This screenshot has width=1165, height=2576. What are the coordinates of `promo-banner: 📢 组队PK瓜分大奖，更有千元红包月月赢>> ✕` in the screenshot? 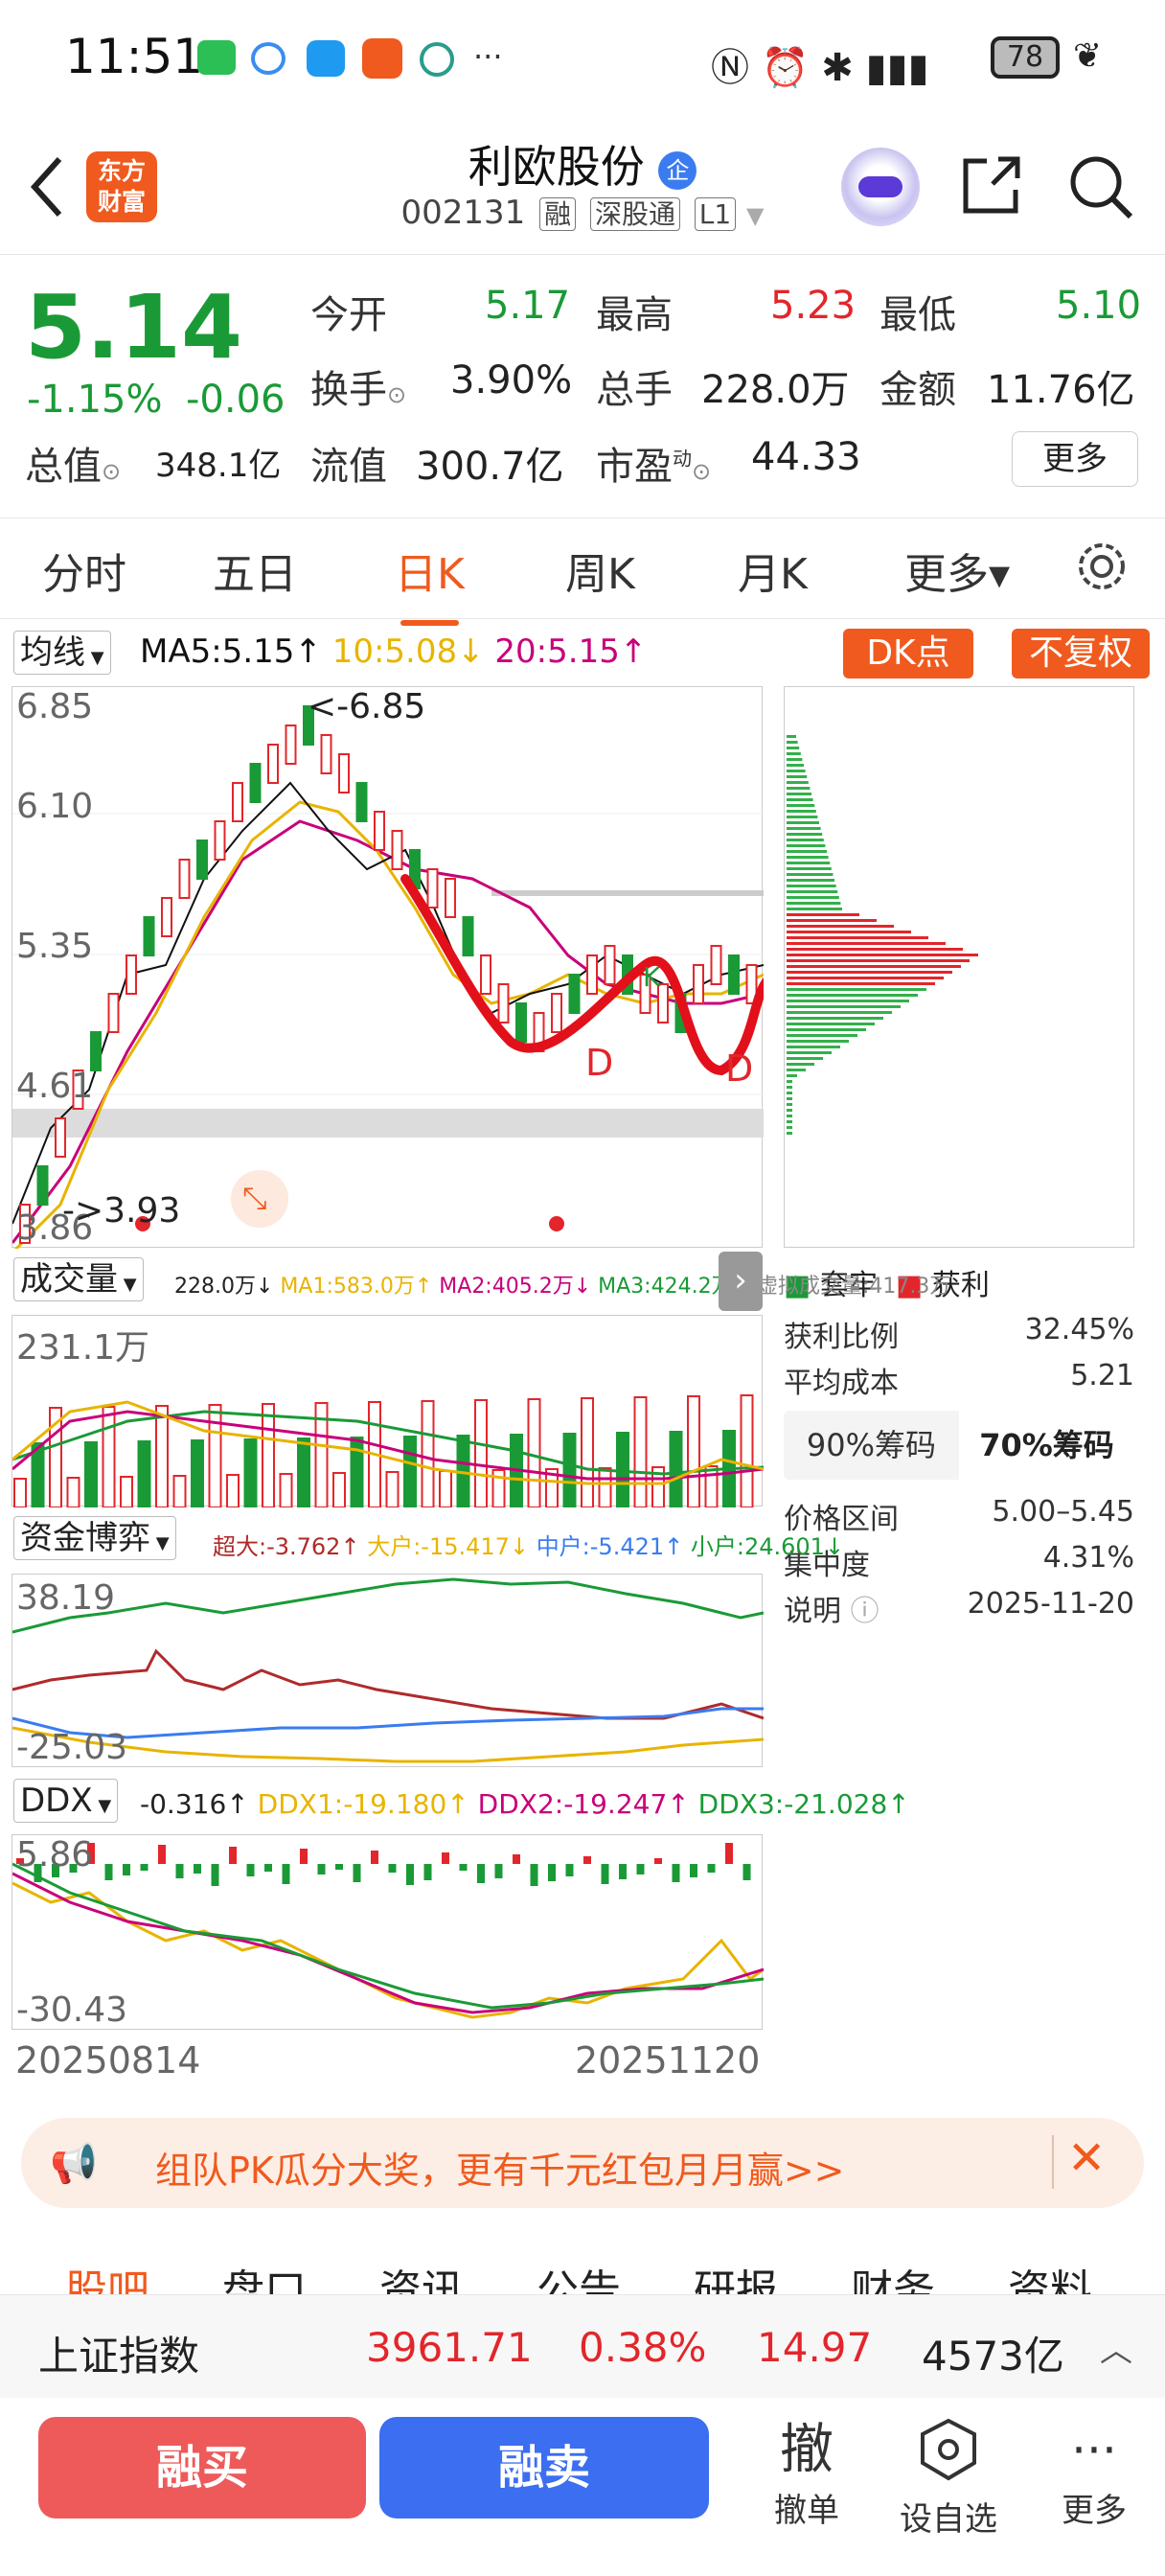 It's located at (582, 2163).